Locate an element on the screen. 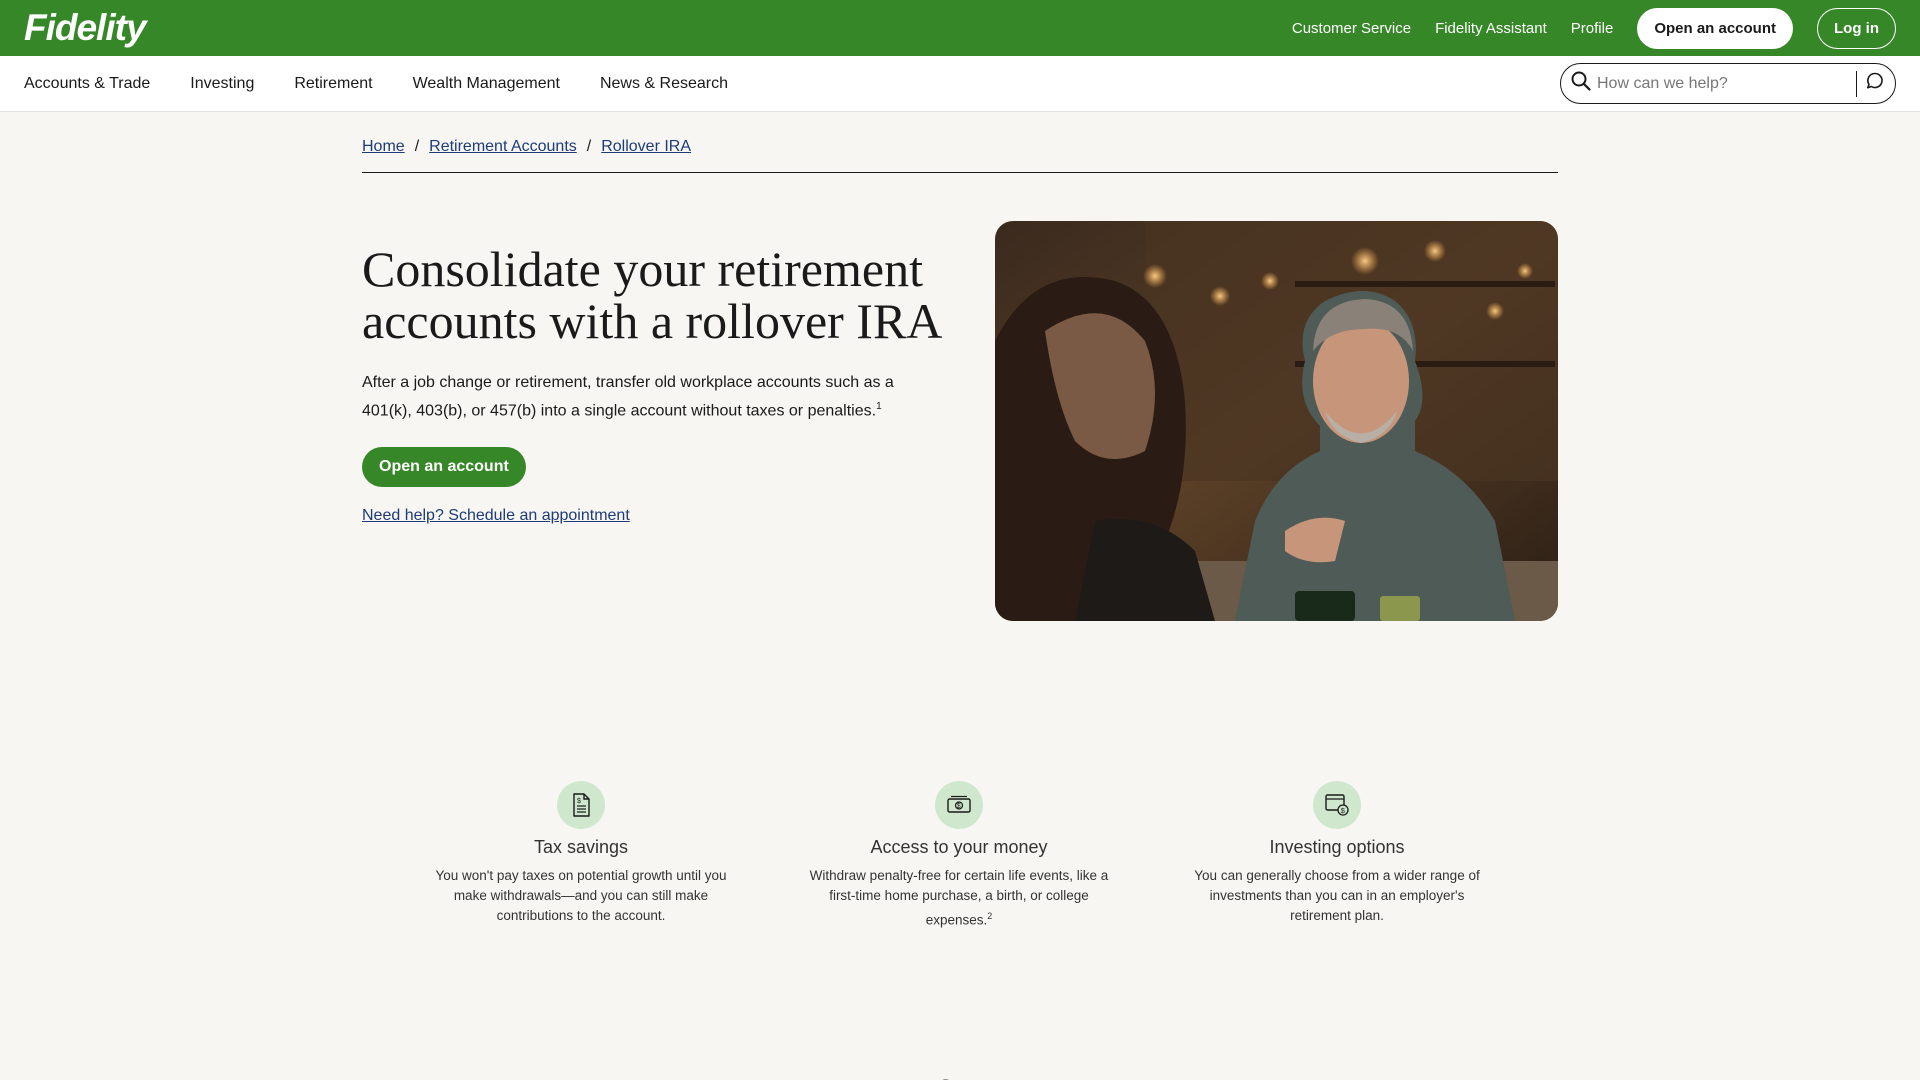 This screenshot has width=1920, height=1080. search-input is located at coordinates (1722, 83).